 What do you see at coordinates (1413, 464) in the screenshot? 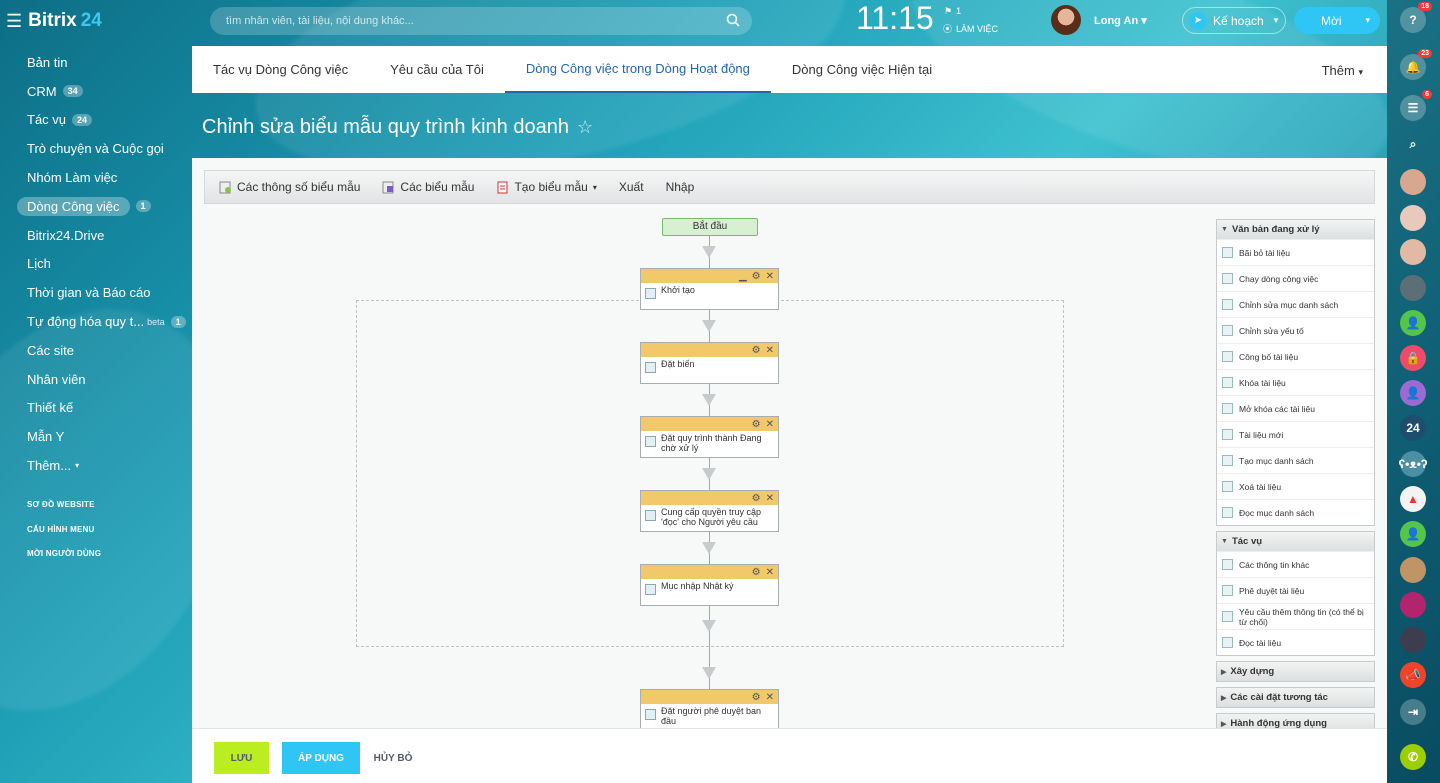
I see `bear-icon: ʕ•ᴥ•ʔ` at bounding box center [1413, 464].